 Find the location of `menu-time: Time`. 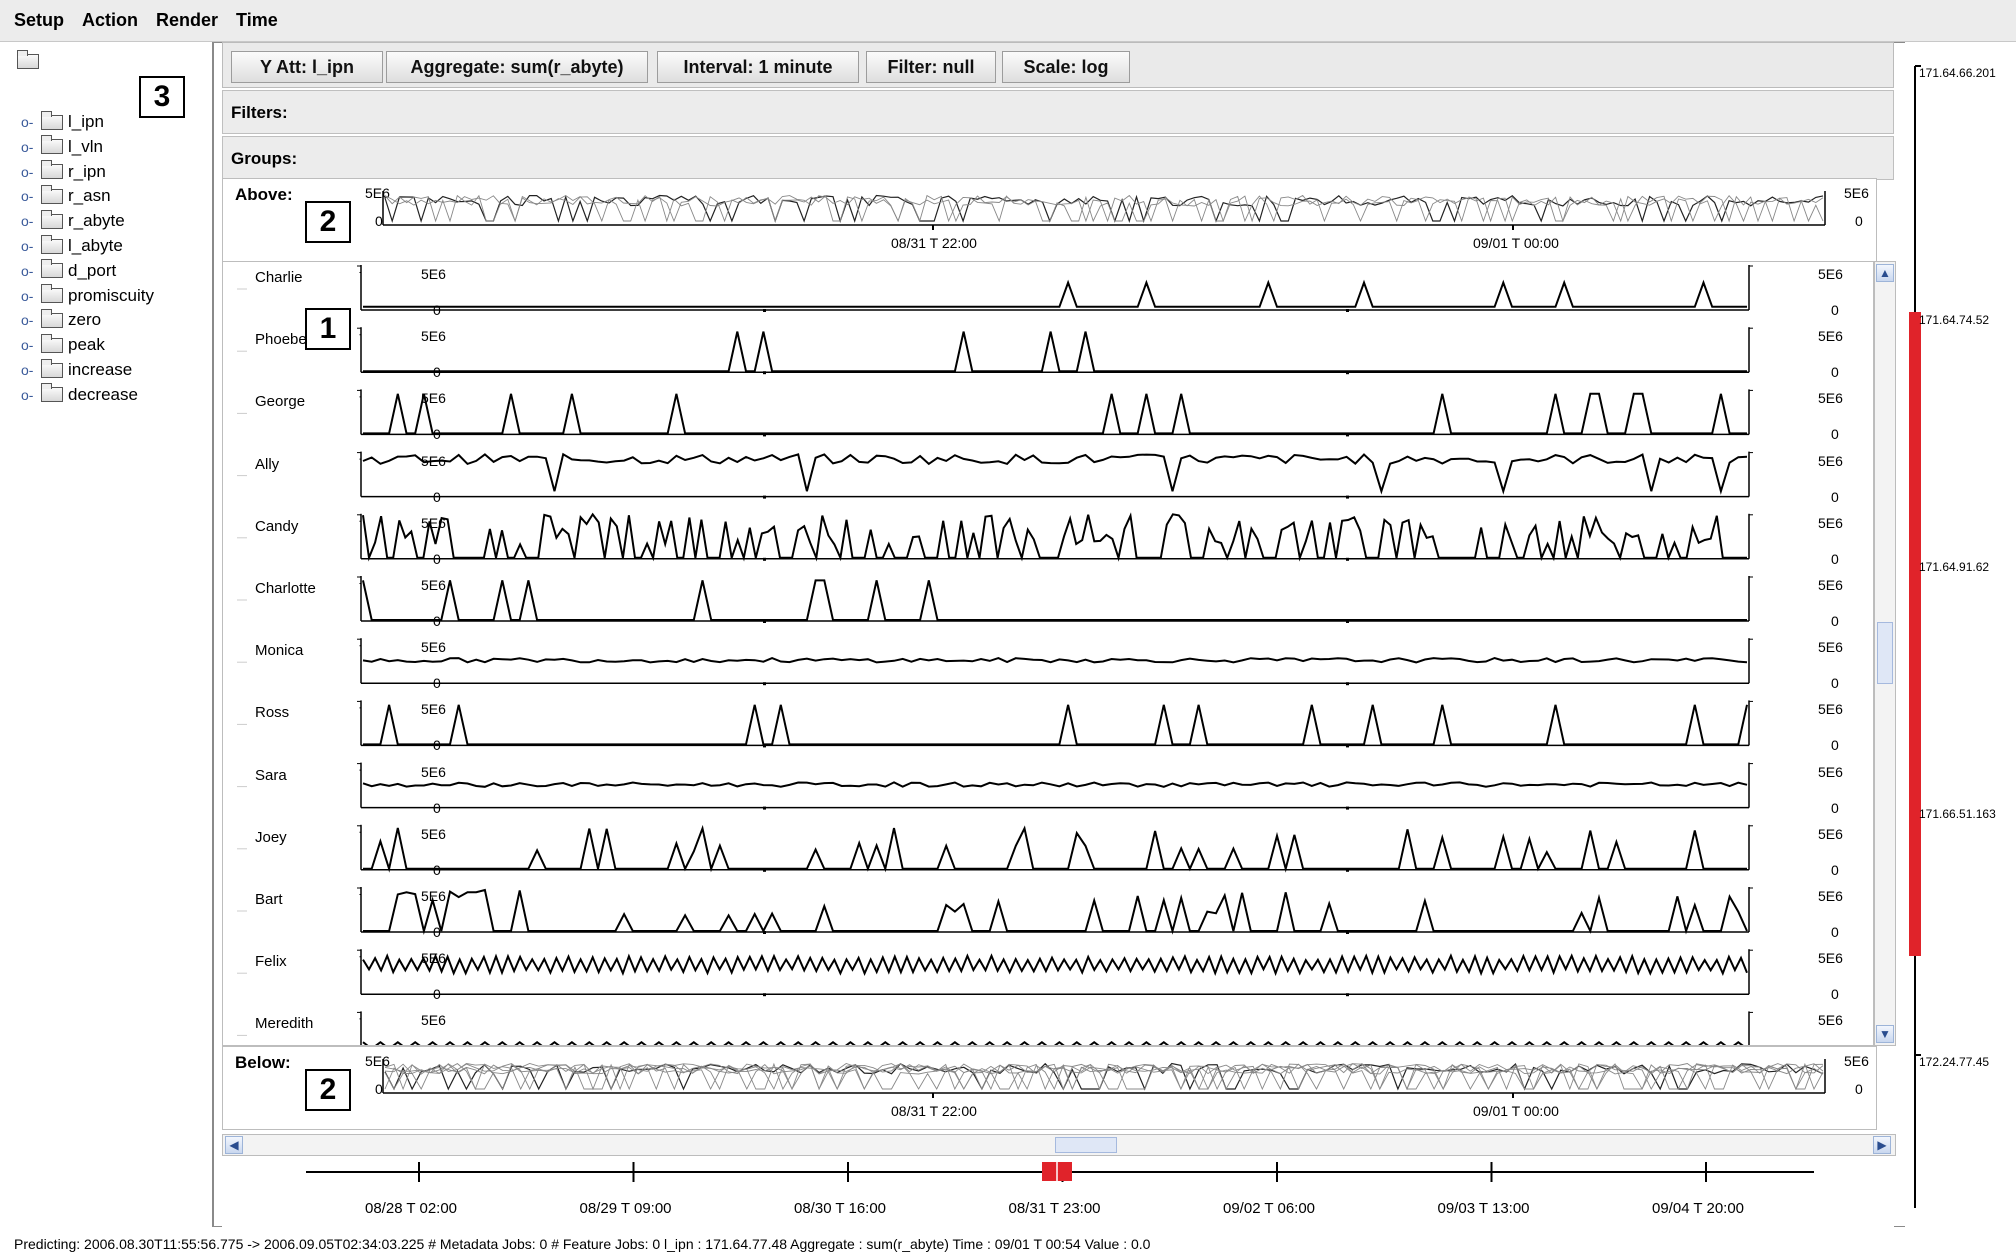

menu-time: Time is located at coordinates (257, 20).